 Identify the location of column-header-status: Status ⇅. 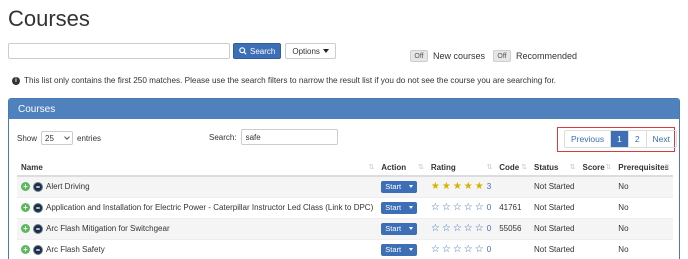
(554, 168).